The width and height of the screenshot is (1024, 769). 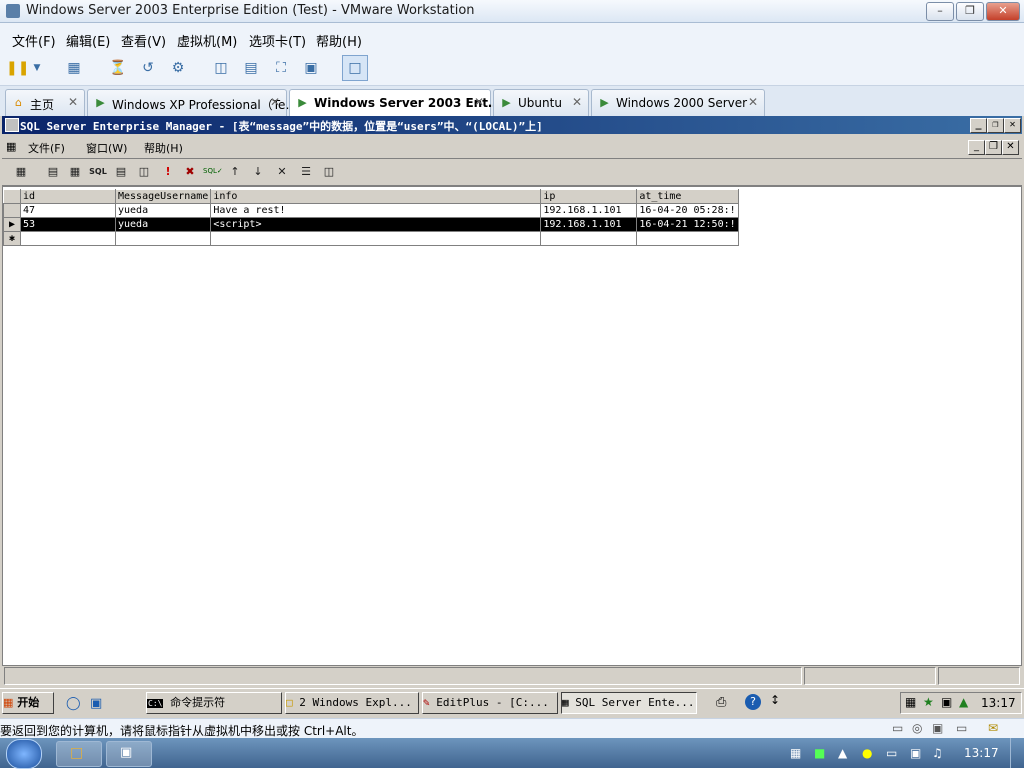 What do you see at coordinates (45, 102) in the screenshot?
I see `tab-home: ⌂ 主页 ✕` at bounding box center [45, 102].